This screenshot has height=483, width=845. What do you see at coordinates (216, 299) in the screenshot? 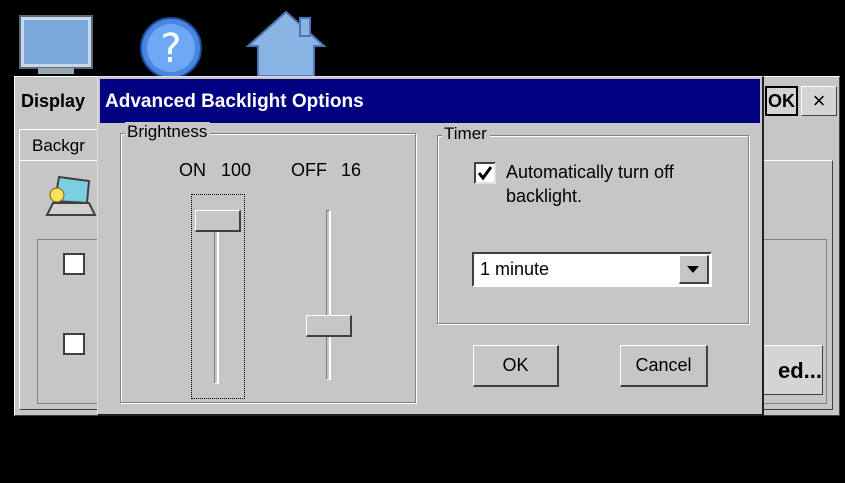
I see `on-slider-track` at bounding box center [216, 299].